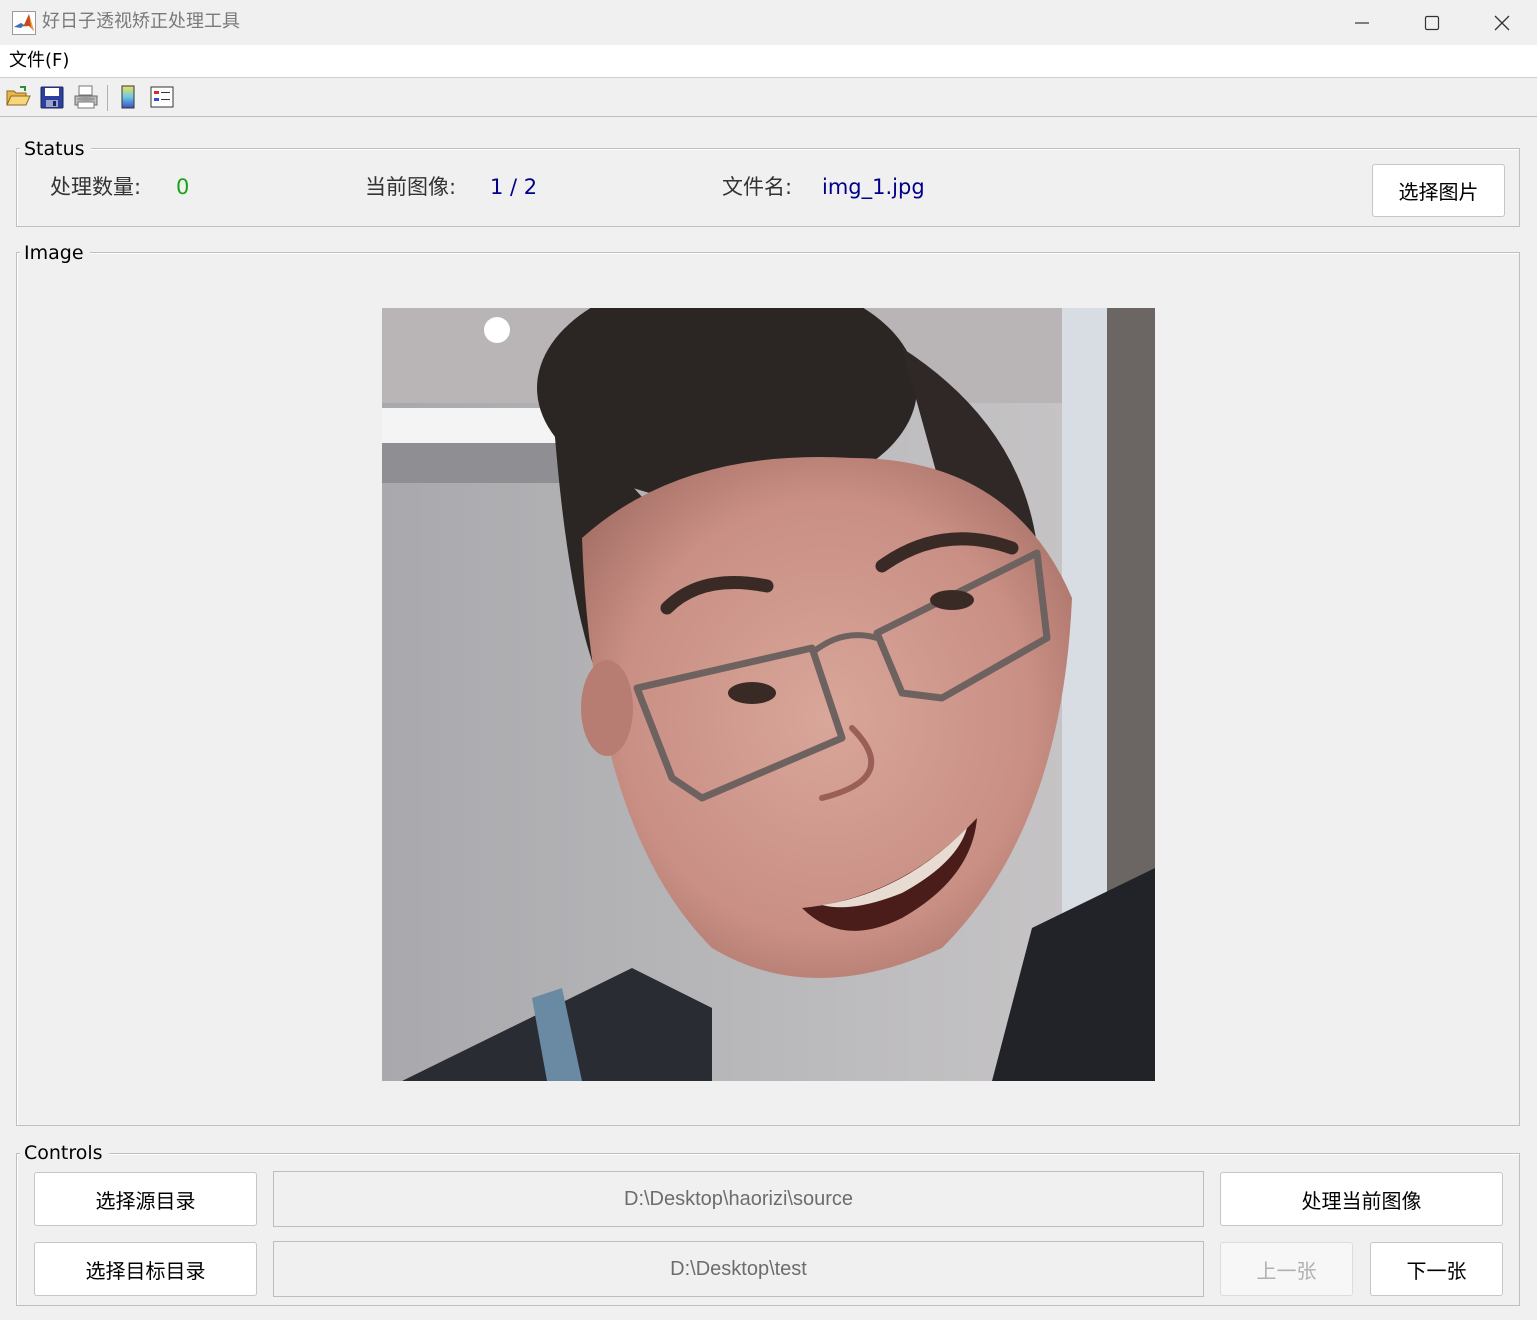  Describe the element at coordinates (768, 61) in the screenshot. I see `menu-bar: 文件(F)` at that location.